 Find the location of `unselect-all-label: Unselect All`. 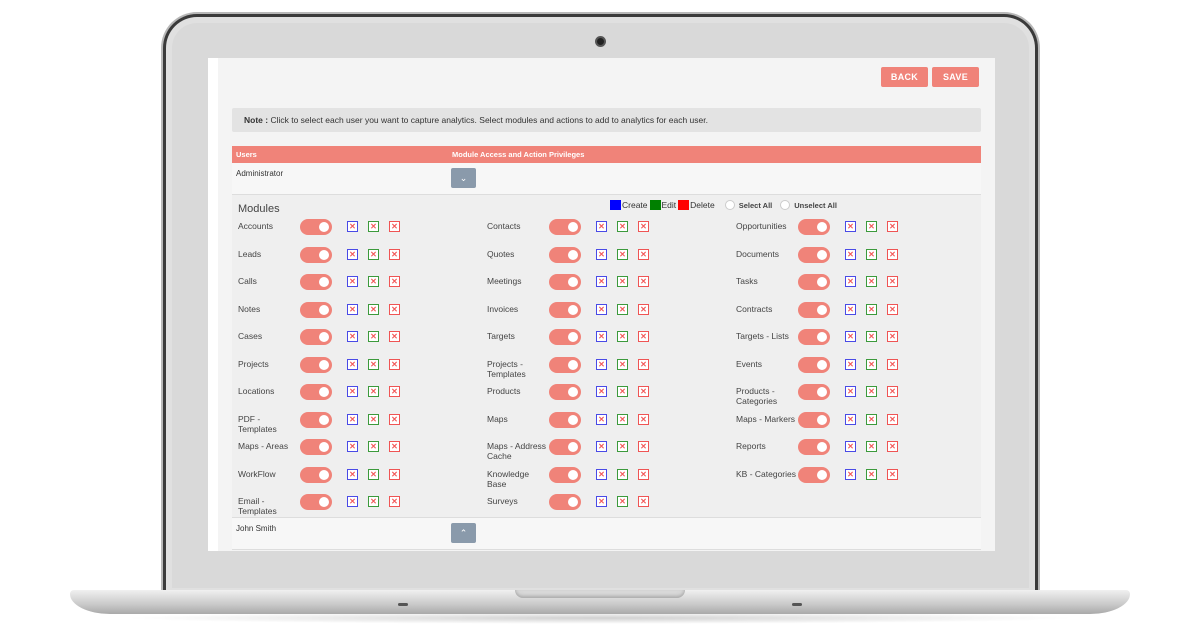

unselect-all-label: Unselect All is located at coordinates (815, 205).